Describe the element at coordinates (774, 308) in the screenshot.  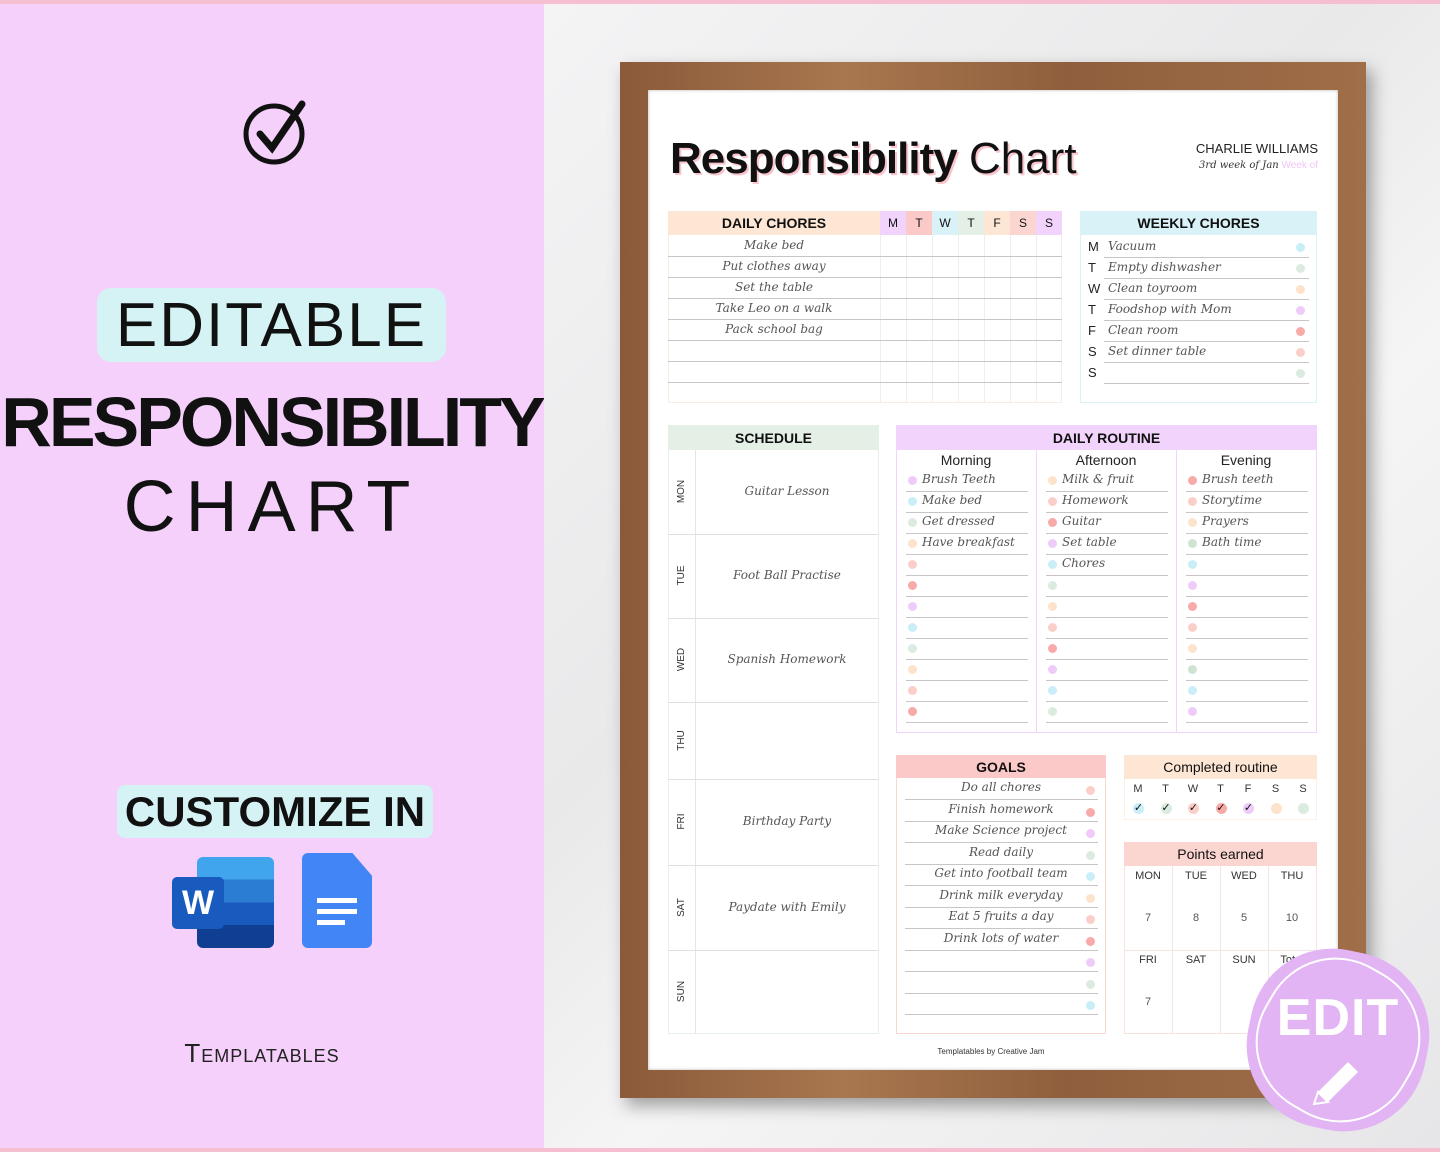
I see `chore-item: Take Leo on a walk` at that location.